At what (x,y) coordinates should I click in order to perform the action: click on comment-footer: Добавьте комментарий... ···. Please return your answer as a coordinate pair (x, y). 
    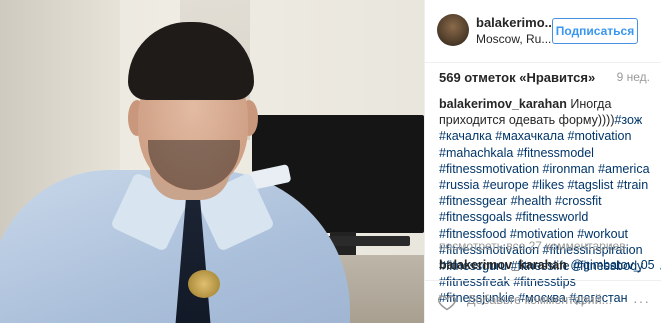
    Looking at the image, I should click on (543, 302).